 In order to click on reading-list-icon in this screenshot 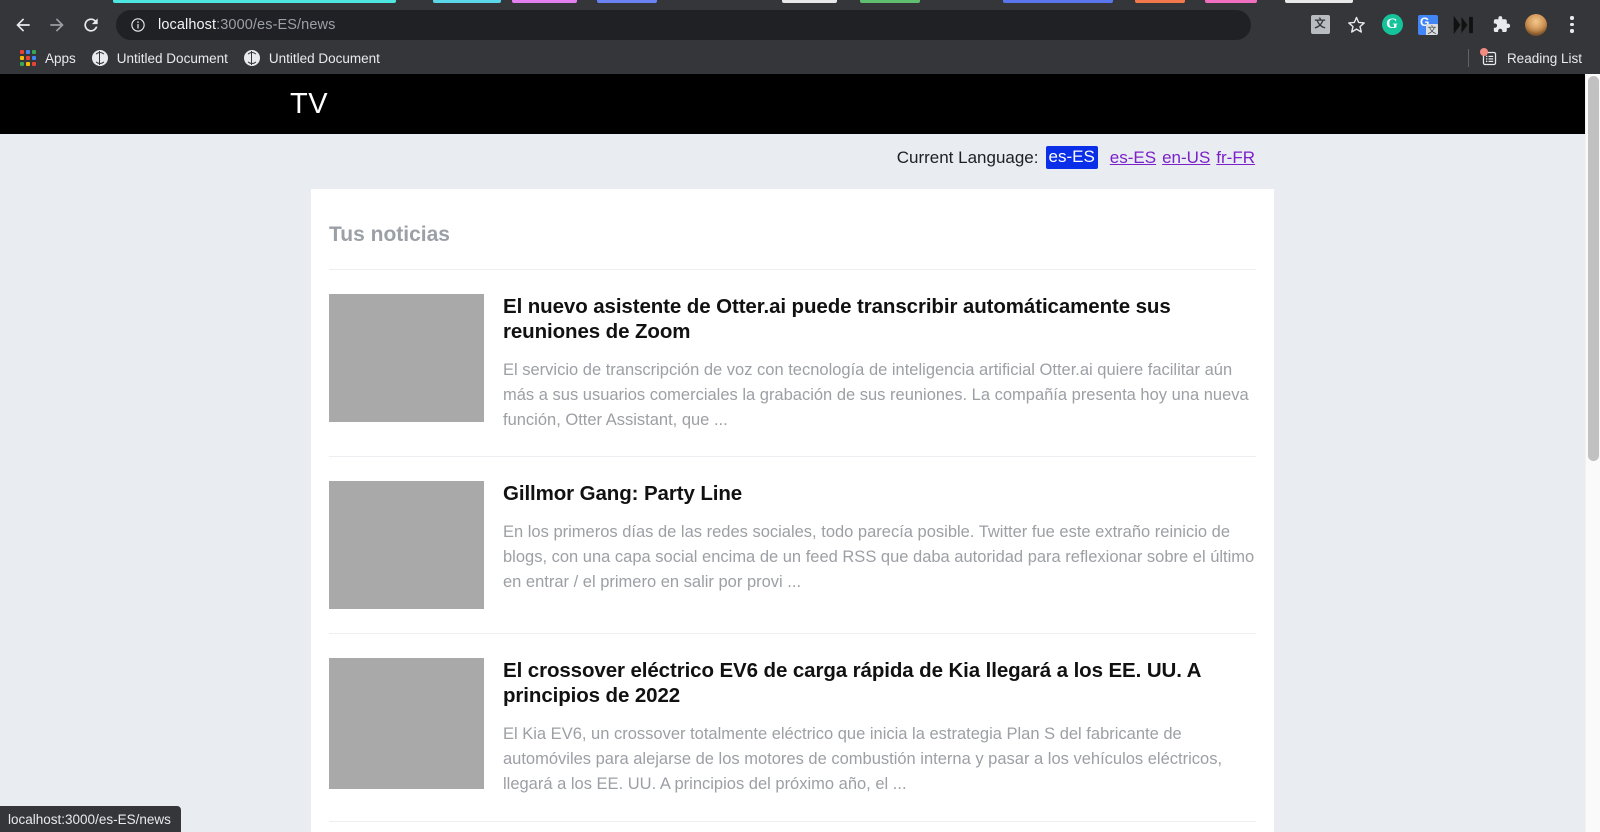, I will do `click(1488, 57)`.